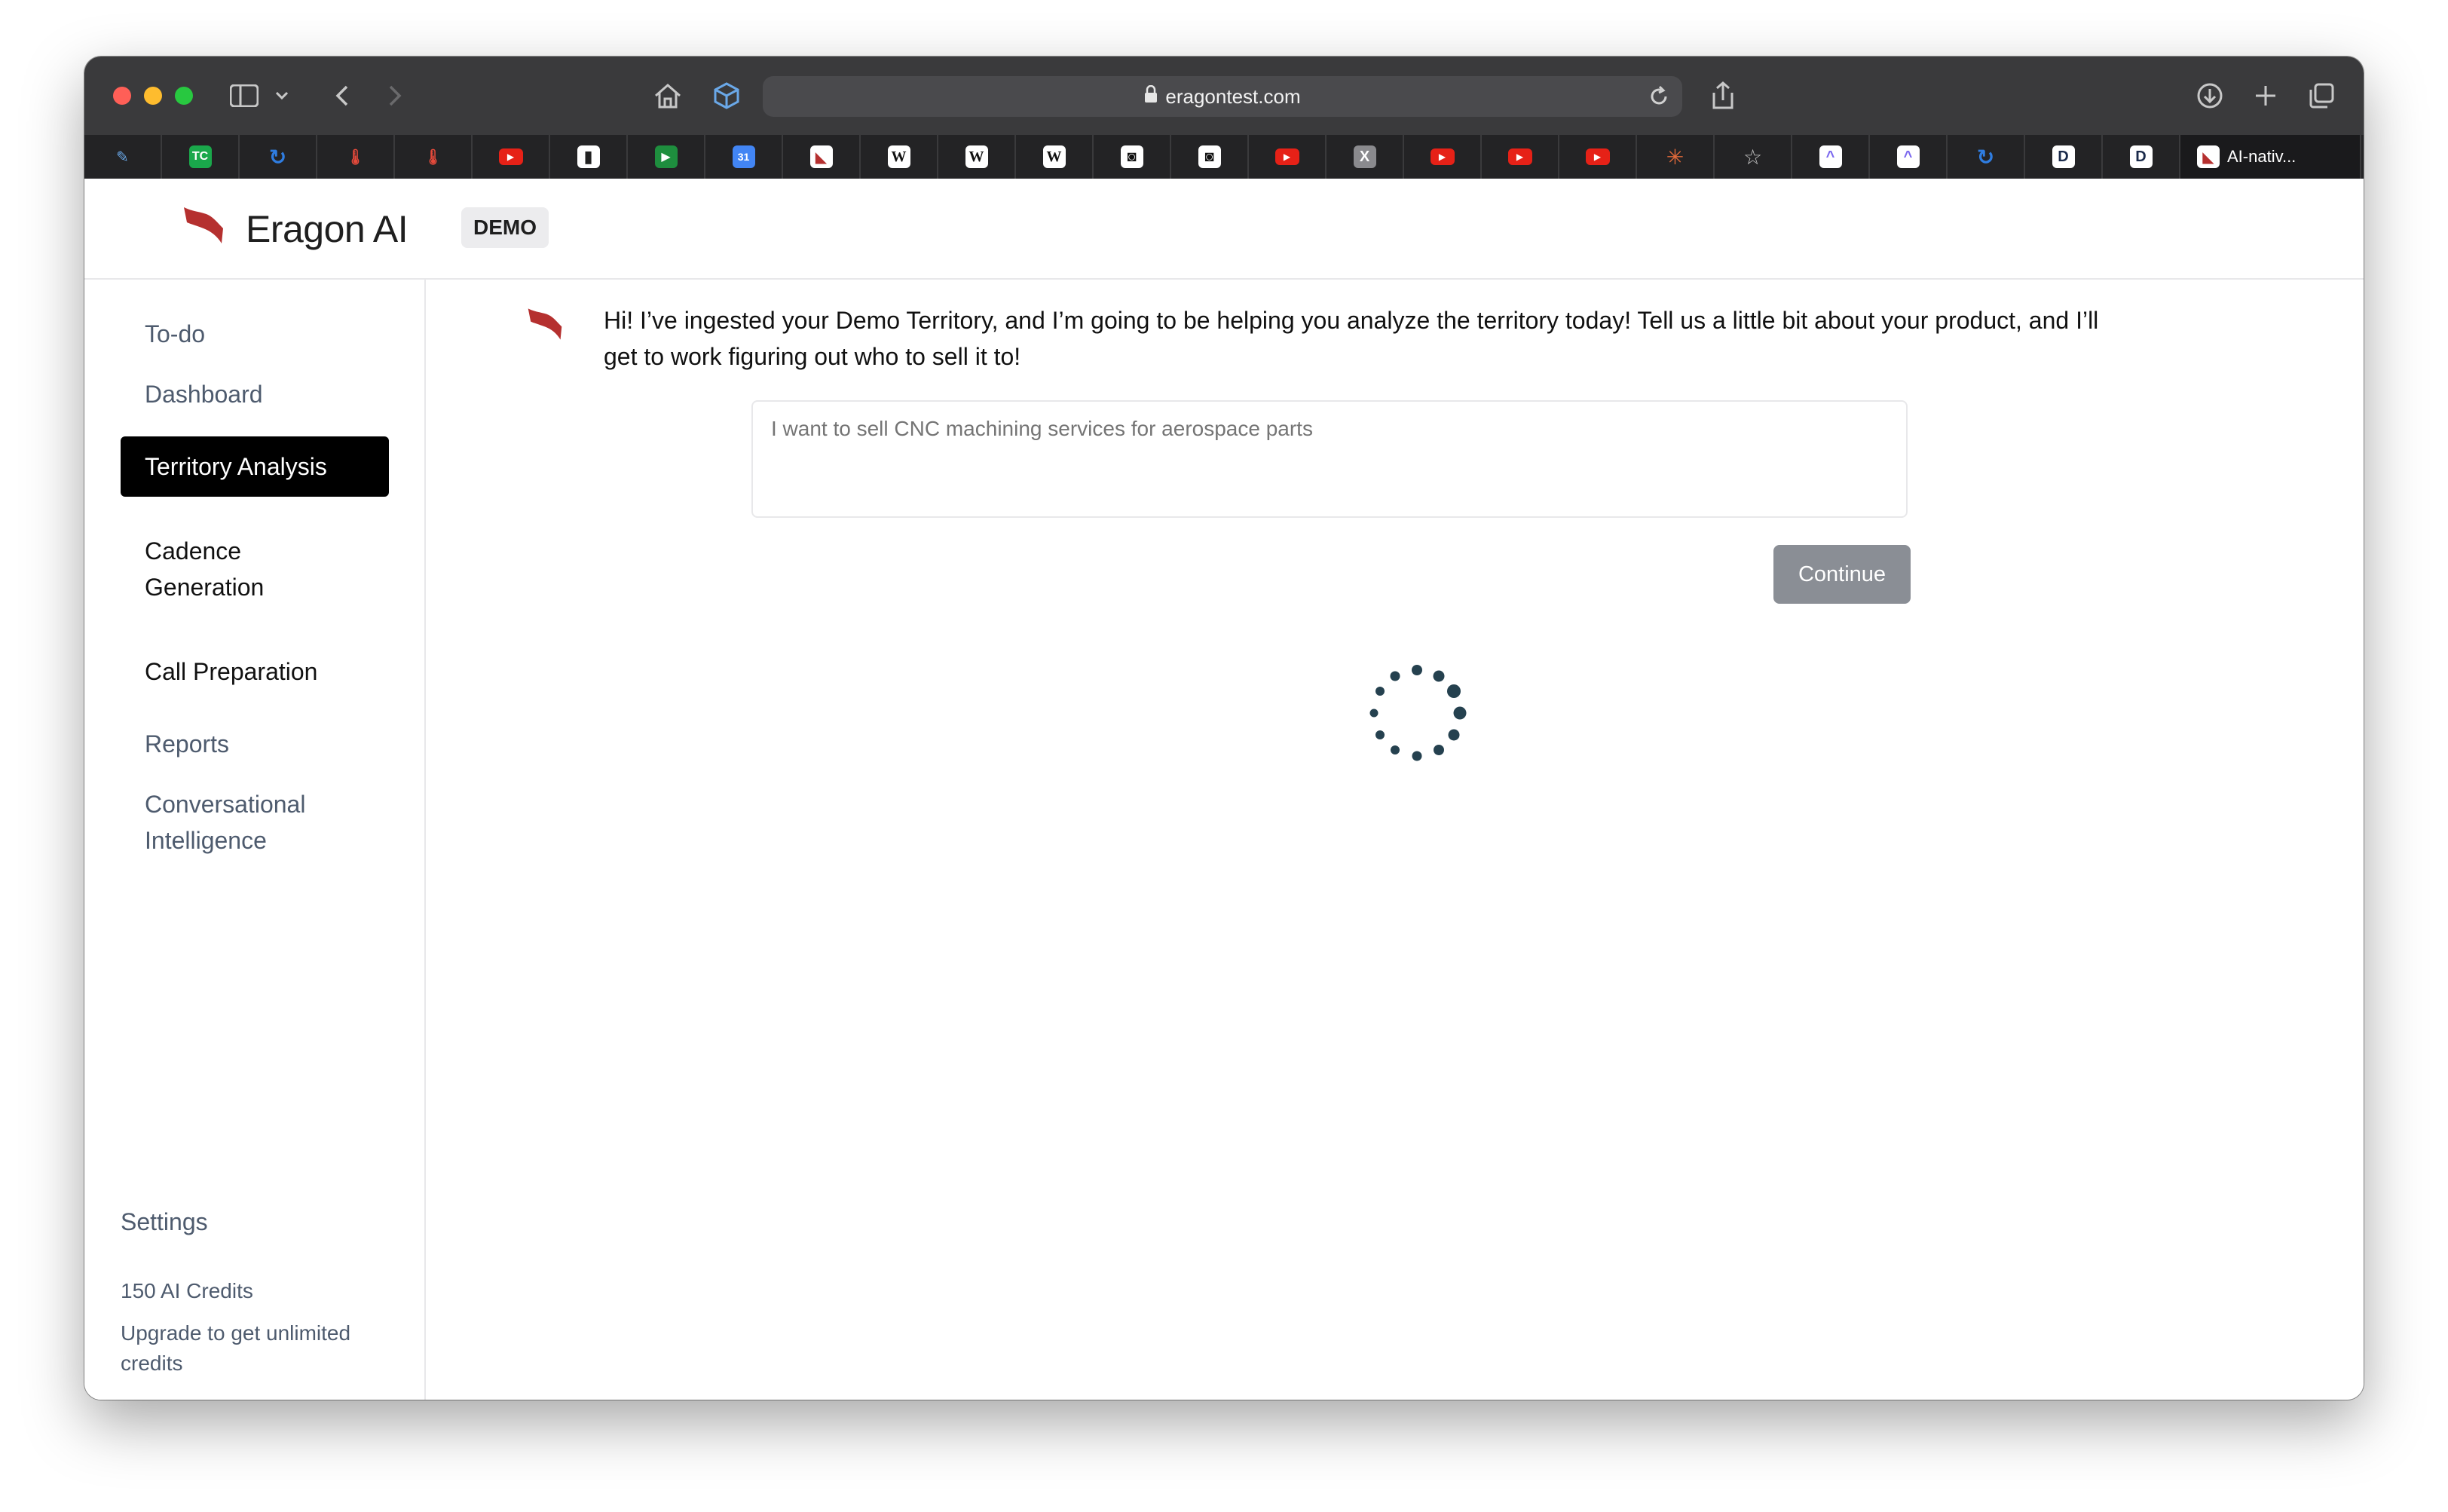 This screenshot has width=2448, height=1512. I want to click on downloads-icon, so click(2210, 96).